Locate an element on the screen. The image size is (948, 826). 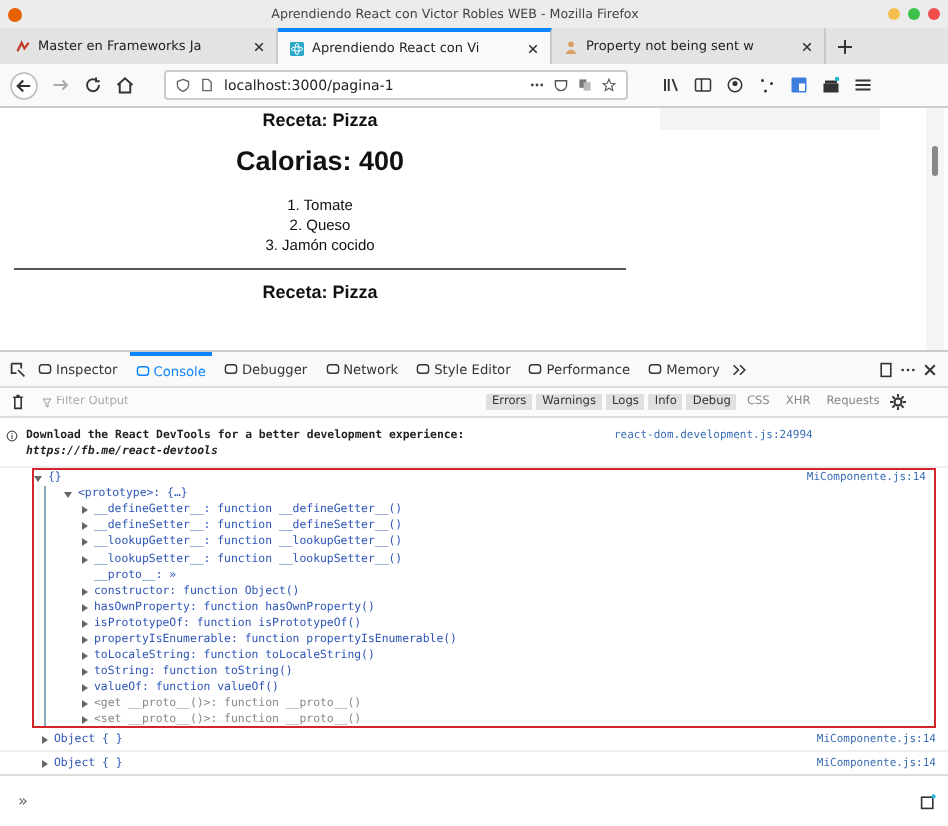
close-button is located at coordinates (934, 14).